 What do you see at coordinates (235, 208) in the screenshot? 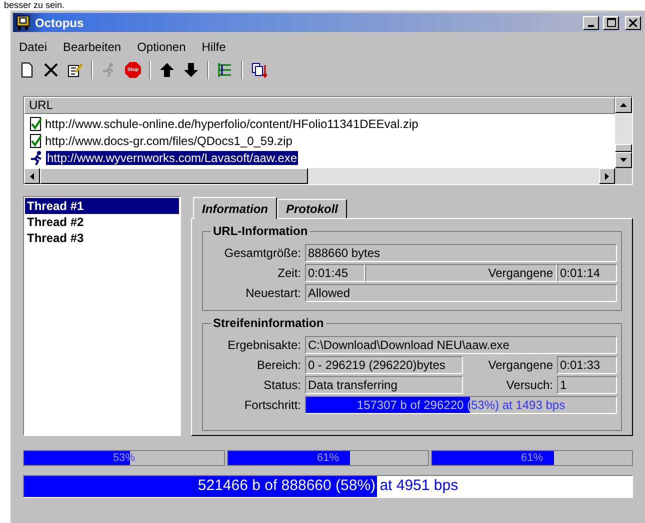
I see `tab: Information` at bounding box center [235, 208].